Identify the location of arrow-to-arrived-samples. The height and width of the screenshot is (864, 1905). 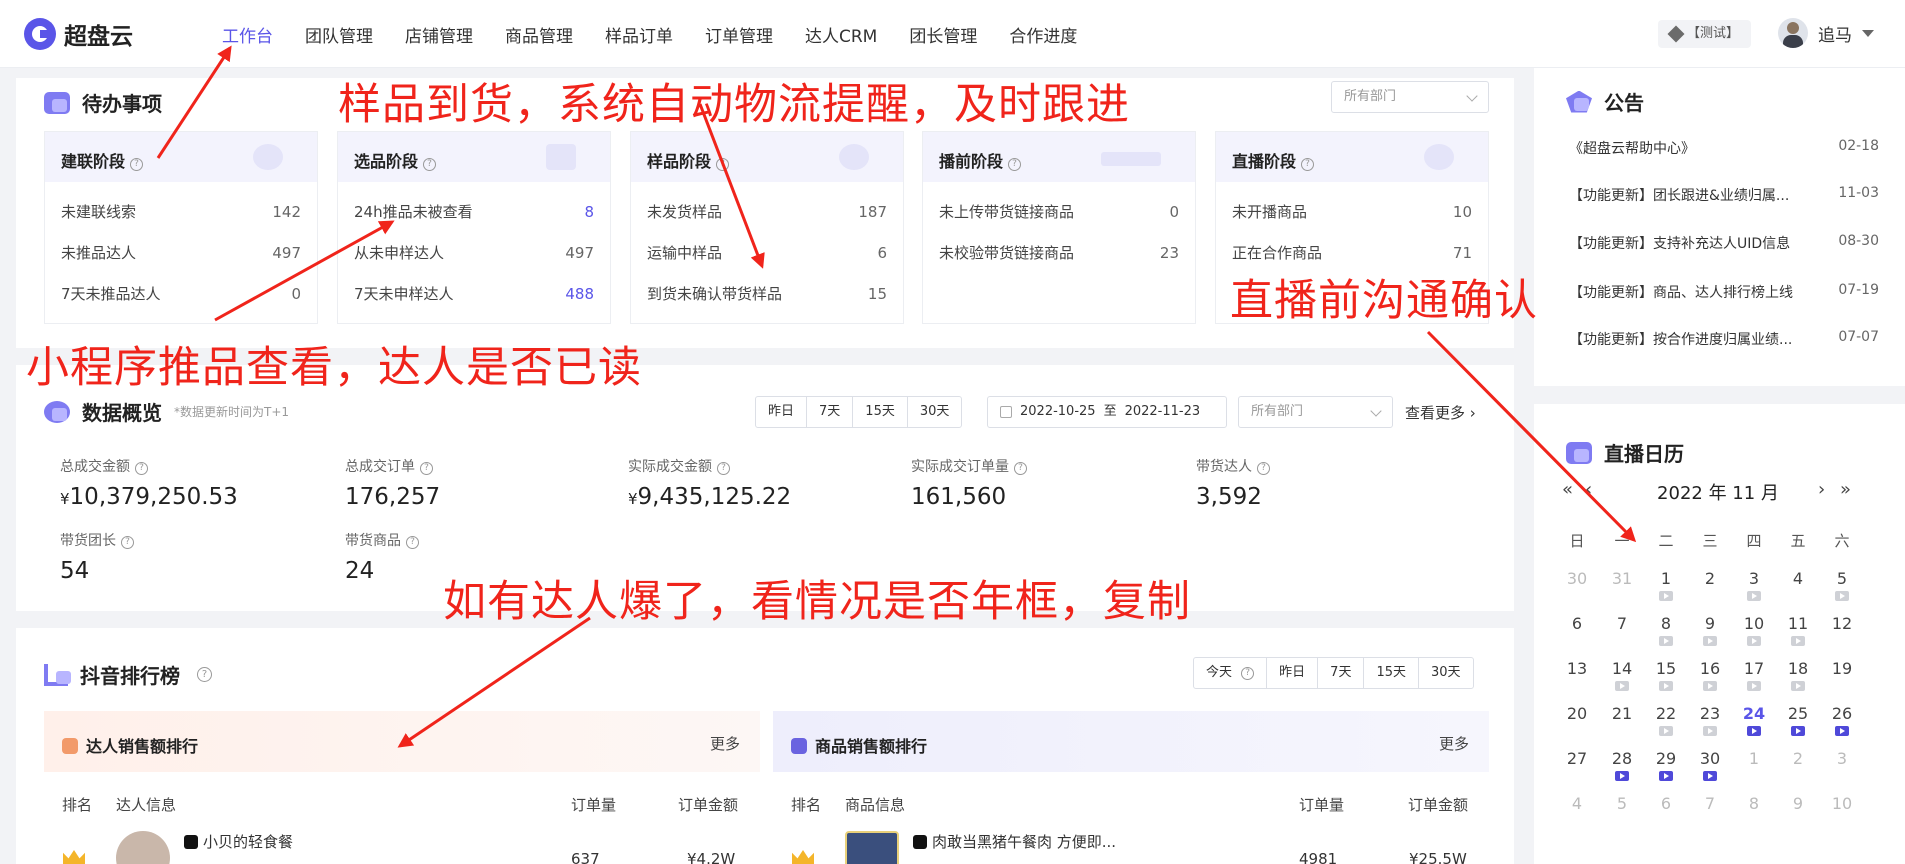
(731, 186).